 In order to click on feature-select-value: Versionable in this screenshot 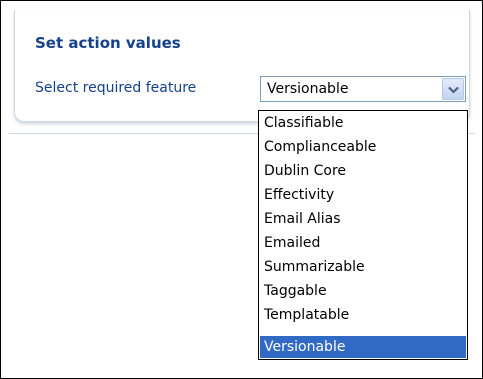, I will do `click(308, 89)`.